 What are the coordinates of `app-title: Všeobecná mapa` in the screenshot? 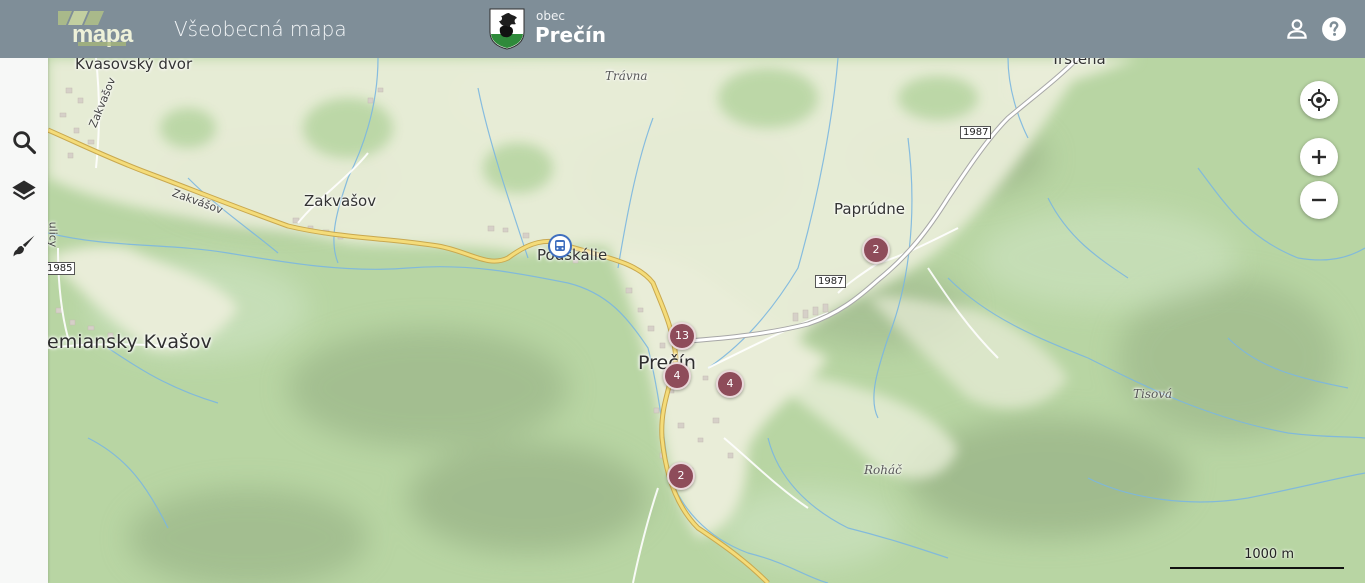 It's located at (260, 29).